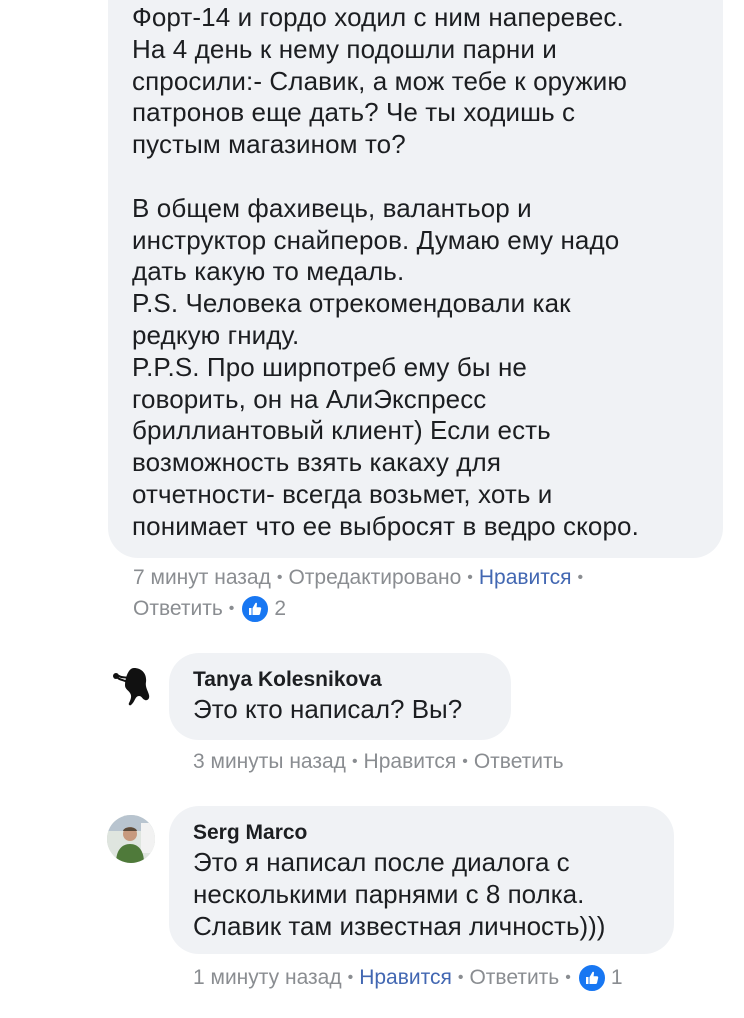 The width and height of the screenshot is (744, 1018). What do you see at coordinates (329, 366) in the screenshot?
I see `comment-text-line: P.P.S. Про ширпотреб ему бы не` at bounding box center [329, 366].